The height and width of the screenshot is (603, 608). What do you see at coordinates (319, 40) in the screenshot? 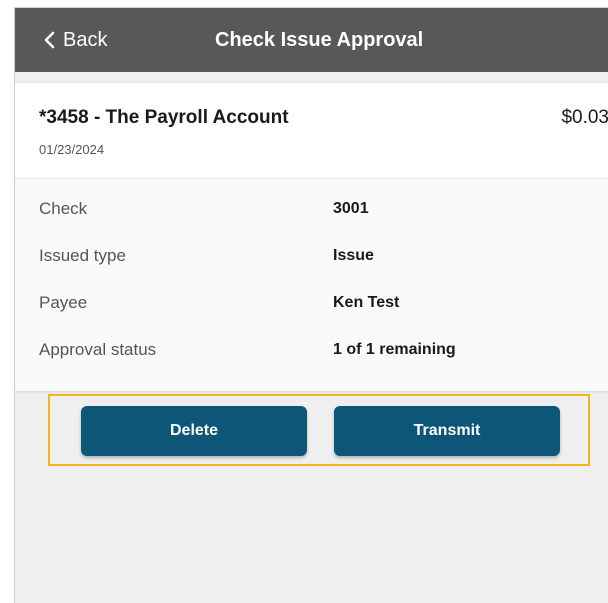
I see `page-title: Check Issue Approval` at bounding box center [319, 40].